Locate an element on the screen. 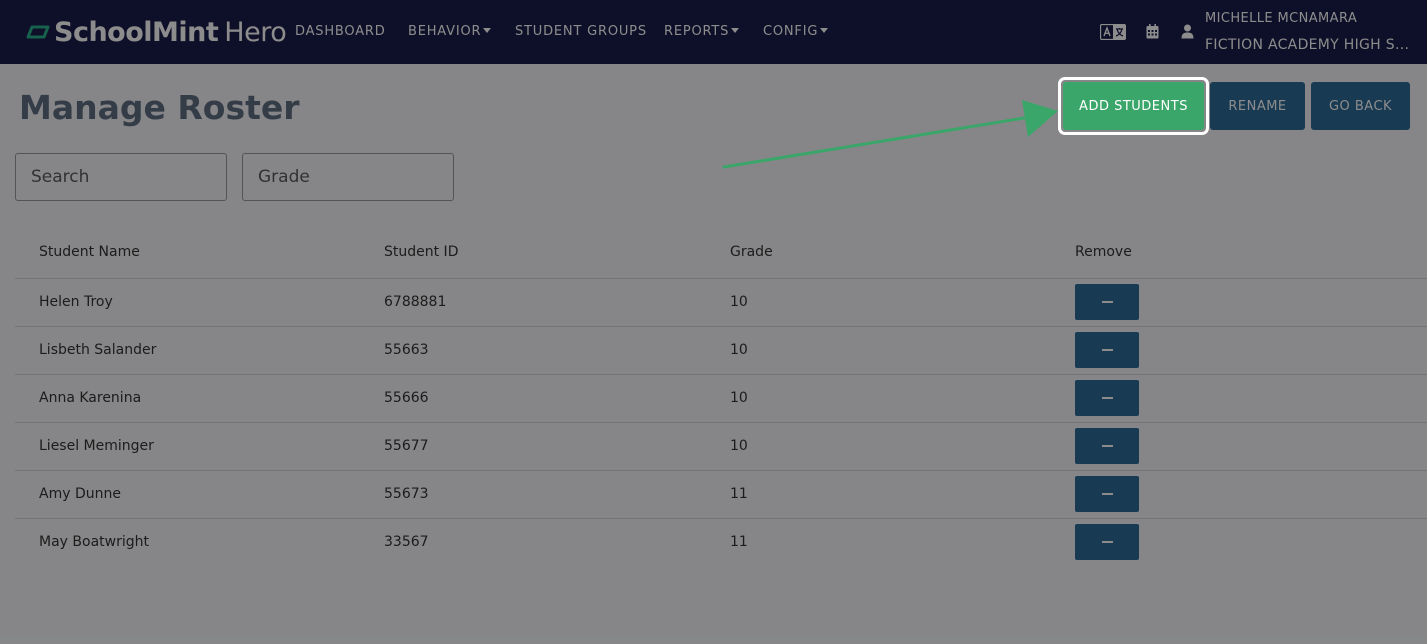 The width and height of the screenshot is (1427, 644). nav-reports: REPORTS is located at coordinates (702, 31).